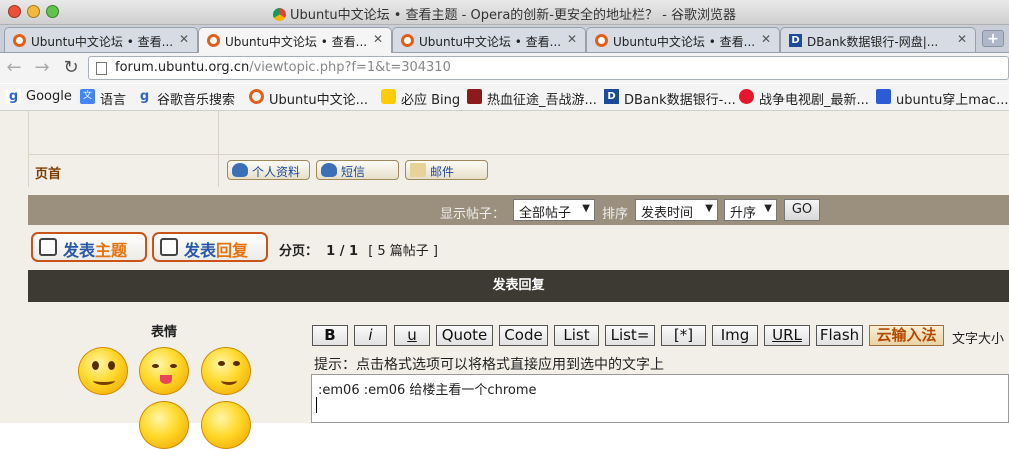 The width and height of the screenshot is (1009, 449). What do you see at coordinates (13, 96) in the screenshot?
I see `google-icon` at bounding box center [13, 96].